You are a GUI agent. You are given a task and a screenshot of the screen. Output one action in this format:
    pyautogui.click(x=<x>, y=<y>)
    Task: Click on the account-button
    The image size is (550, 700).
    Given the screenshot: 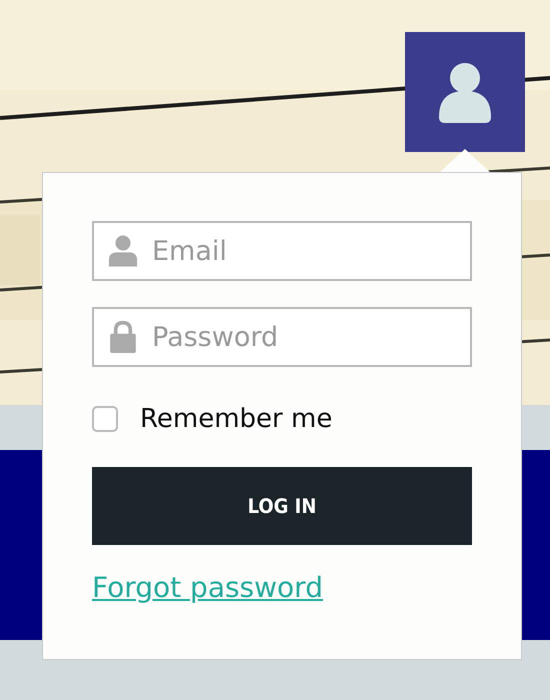 What is the action you would take?
    pyautogui.click(x=465, y=92)
    